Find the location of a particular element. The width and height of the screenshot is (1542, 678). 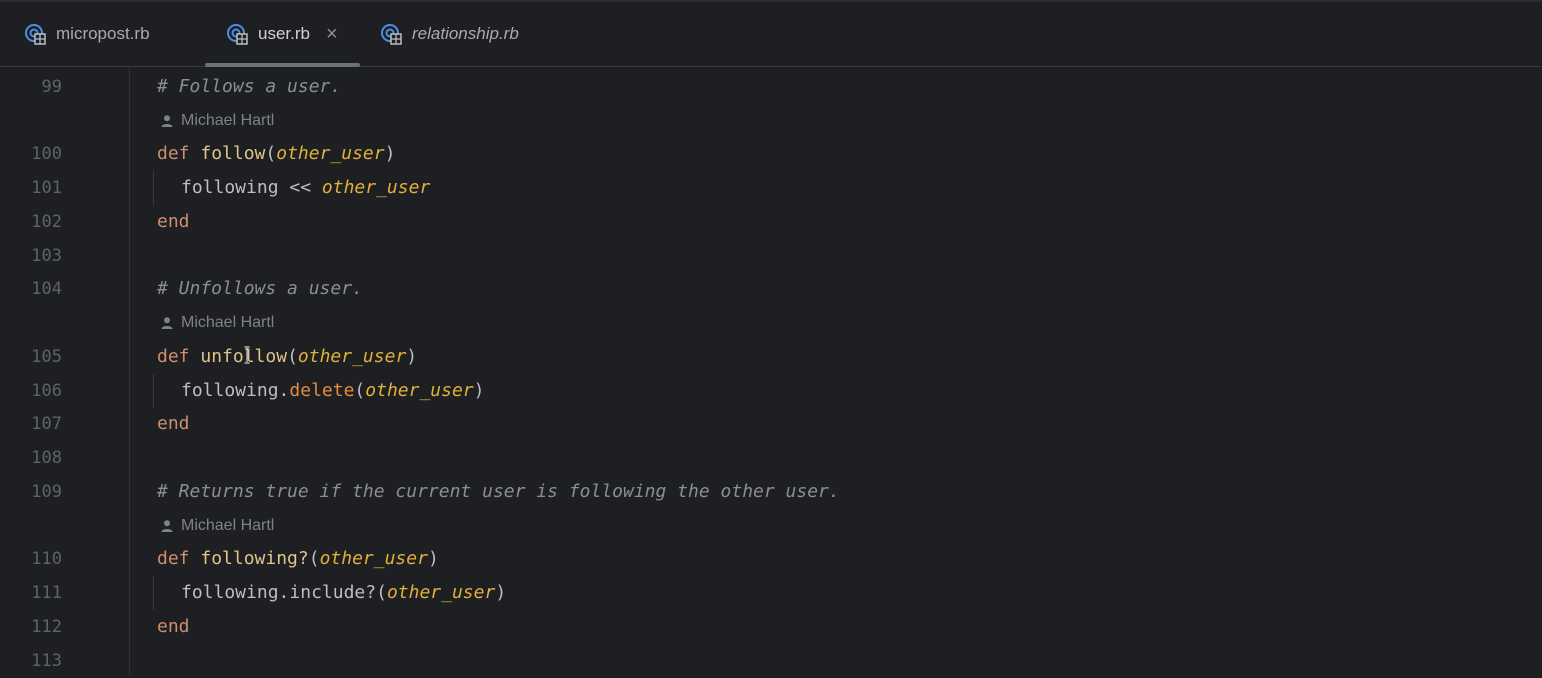

code-text: def following?(other_user) is located at coordinates (298, 559).